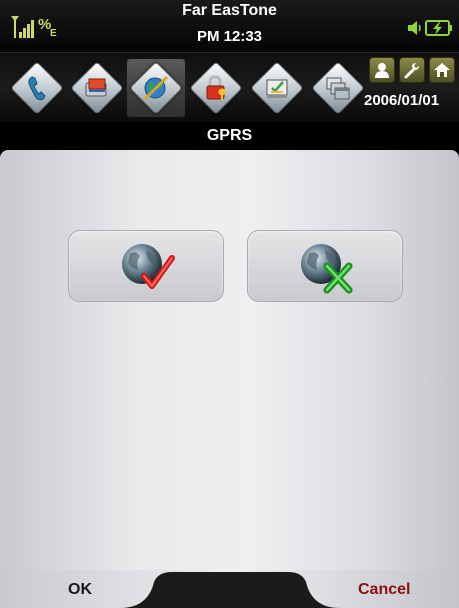 The image size is (459, 608). What do you see at coordinates (415, 28) in the screenshot?
I see `speaker-icon` at bounding box center [415, 28].